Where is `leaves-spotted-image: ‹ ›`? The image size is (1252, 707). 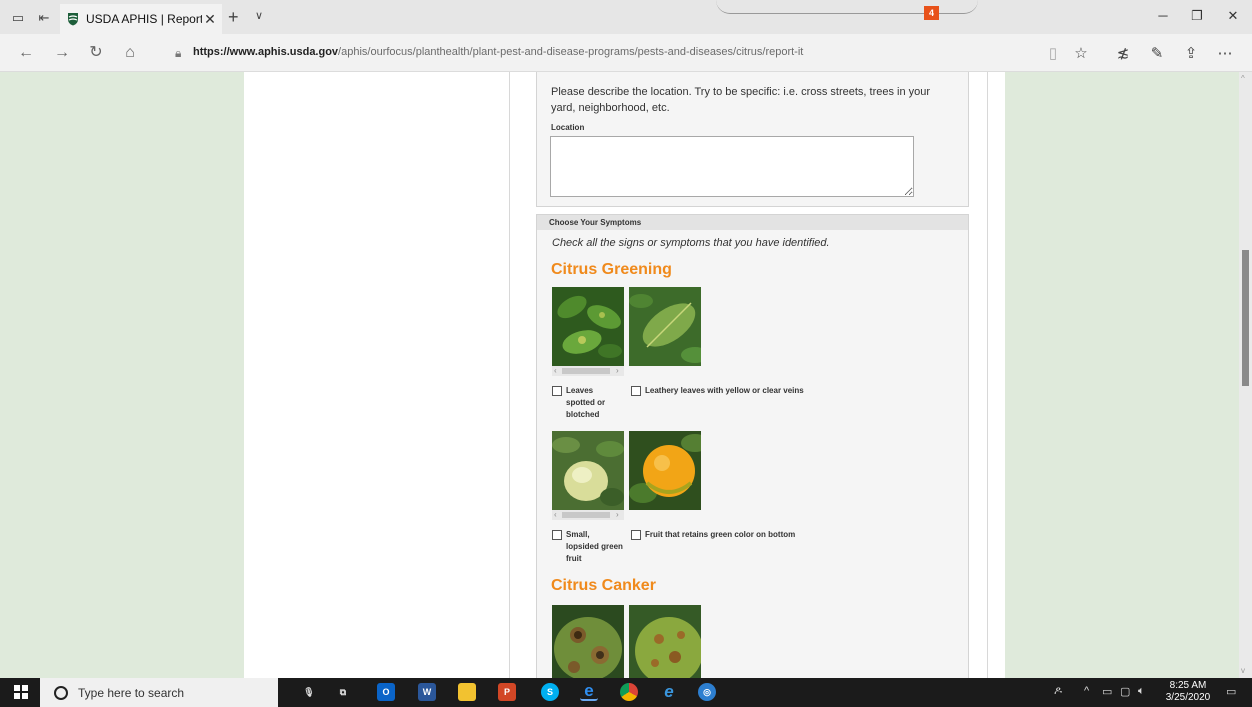 leaves-spotted-image: ‹ › is located at coordinates (588, 332).